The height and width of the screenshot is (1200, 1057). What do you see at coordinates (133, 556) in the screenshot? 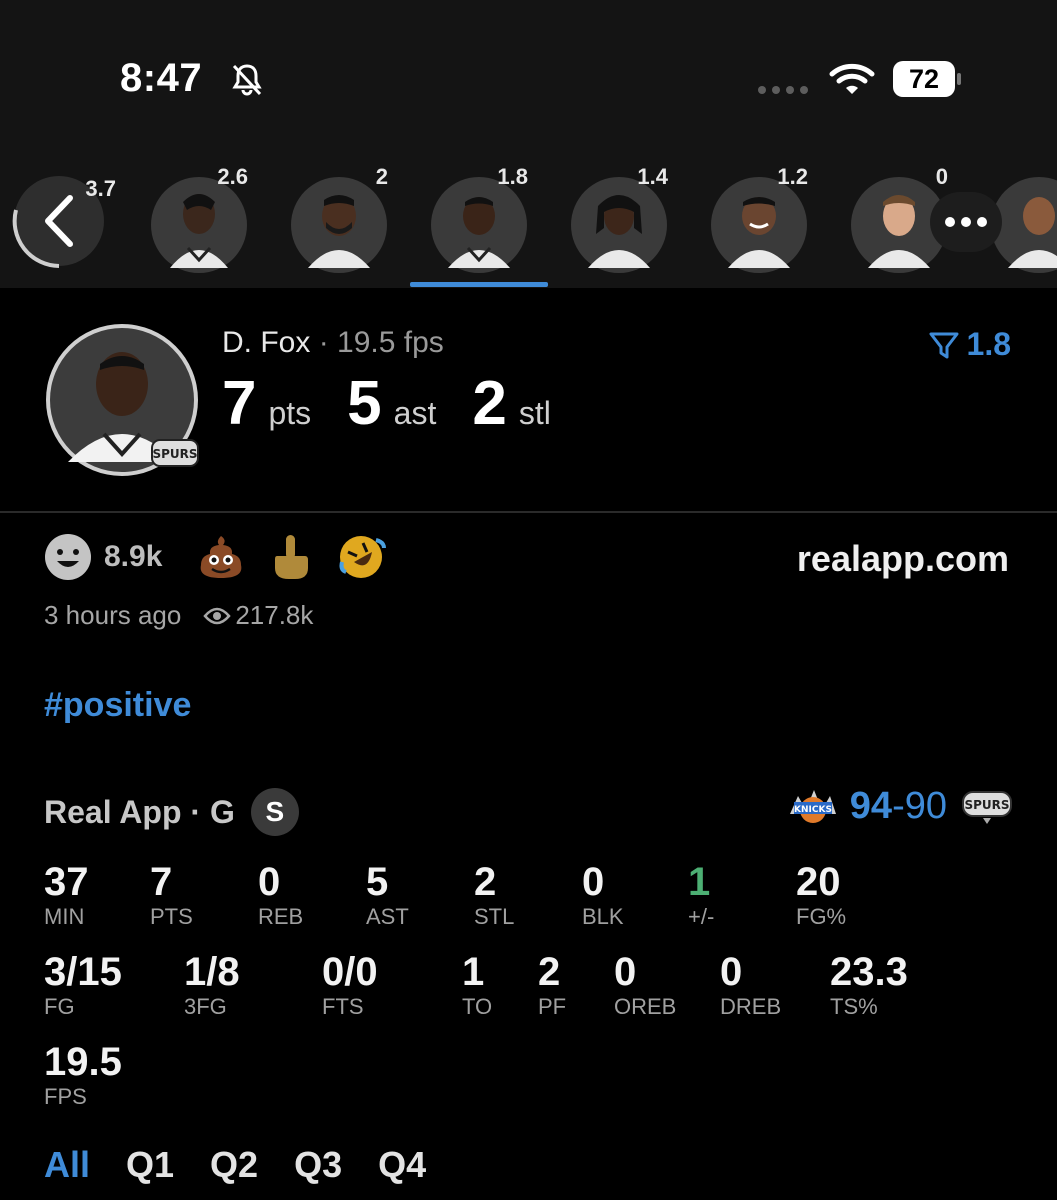
I see `reaction-count: 8.9k` at bounding box center [133, 556].